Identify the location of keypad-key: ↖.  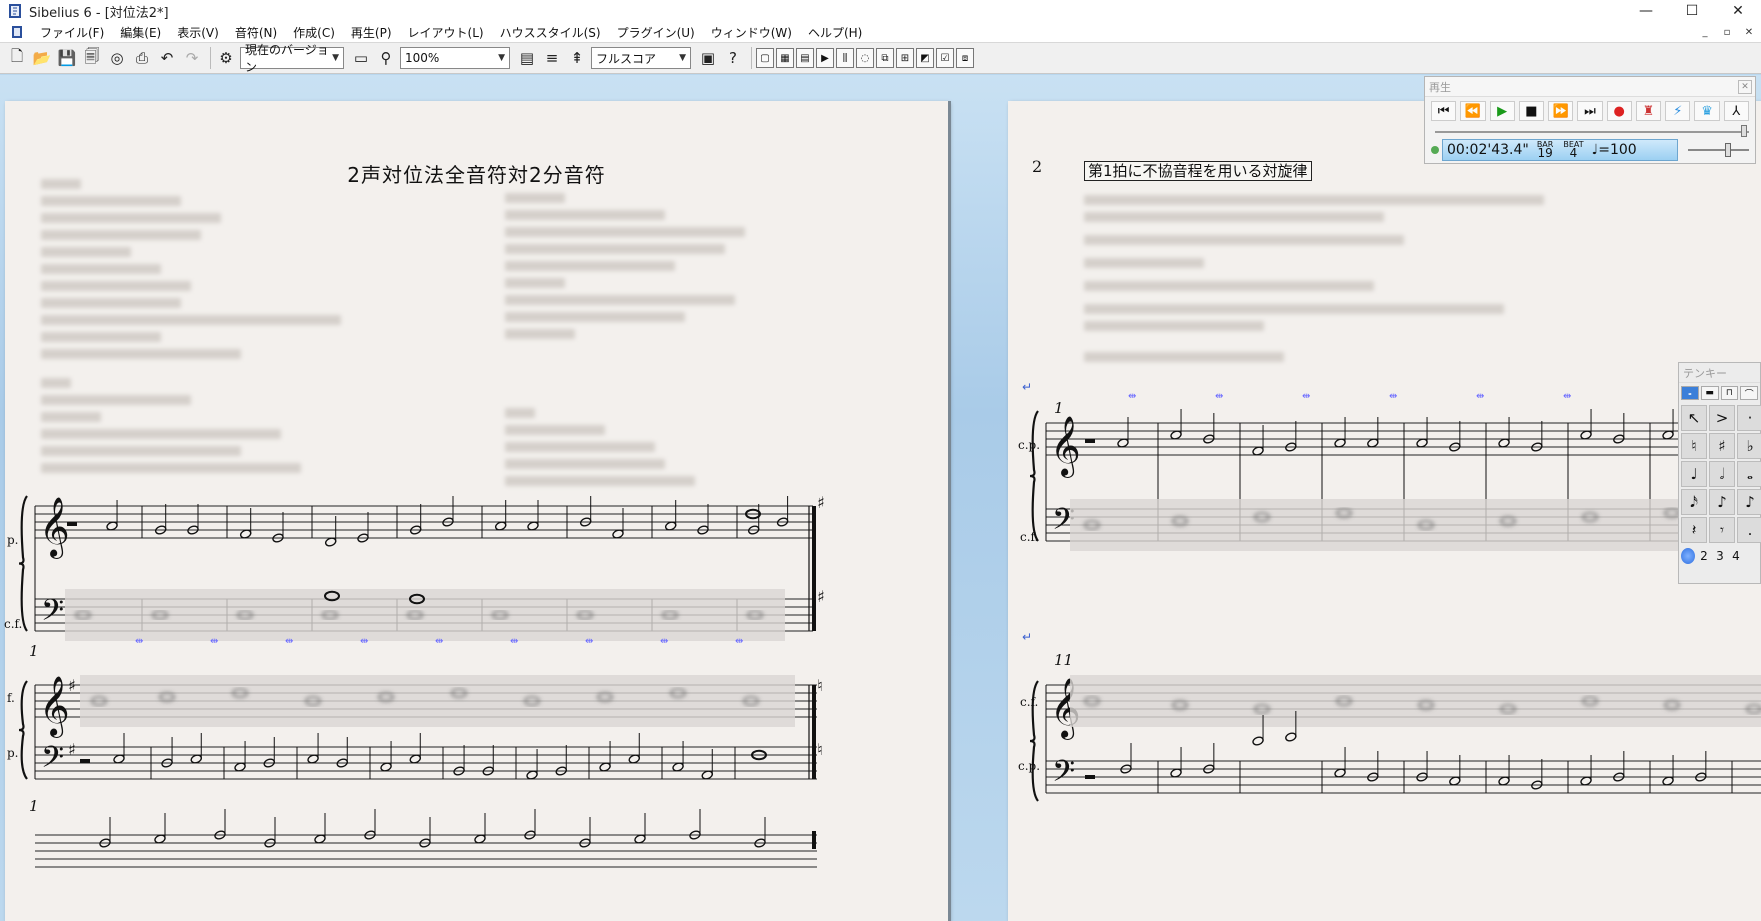
(1694, 418).